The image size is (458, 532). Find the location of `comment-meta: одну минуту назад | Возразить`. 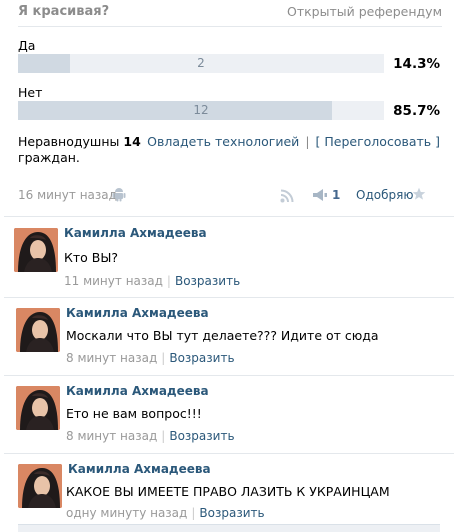

comment-meta: одну минуту назад | Возразить is located at coordinates (165, 513).